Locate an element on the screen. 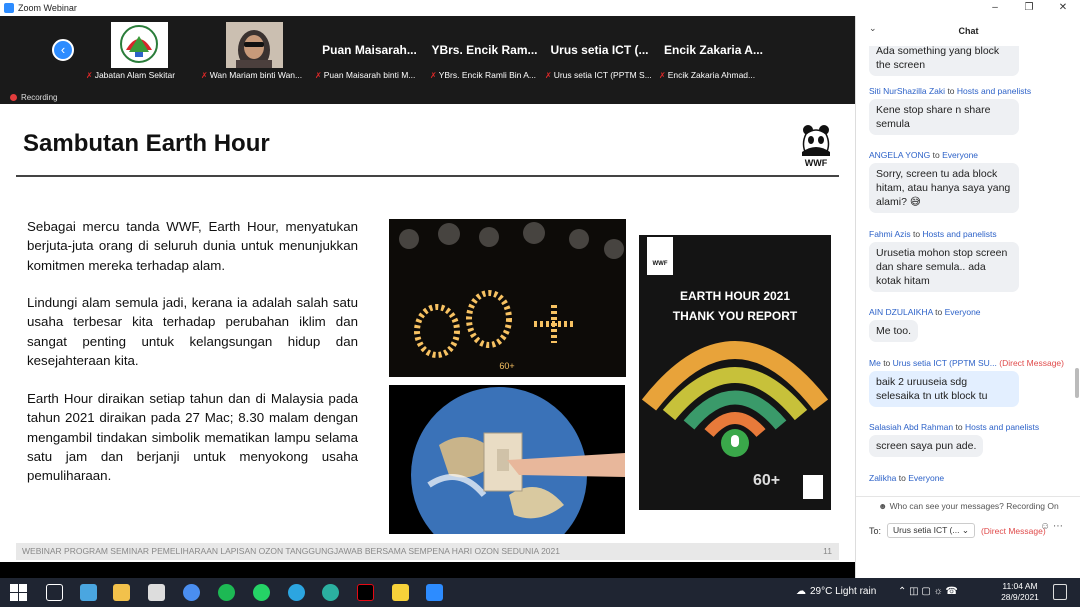 The image size is (1080, 607). telegram-icon is located at coordinates (296, 592).